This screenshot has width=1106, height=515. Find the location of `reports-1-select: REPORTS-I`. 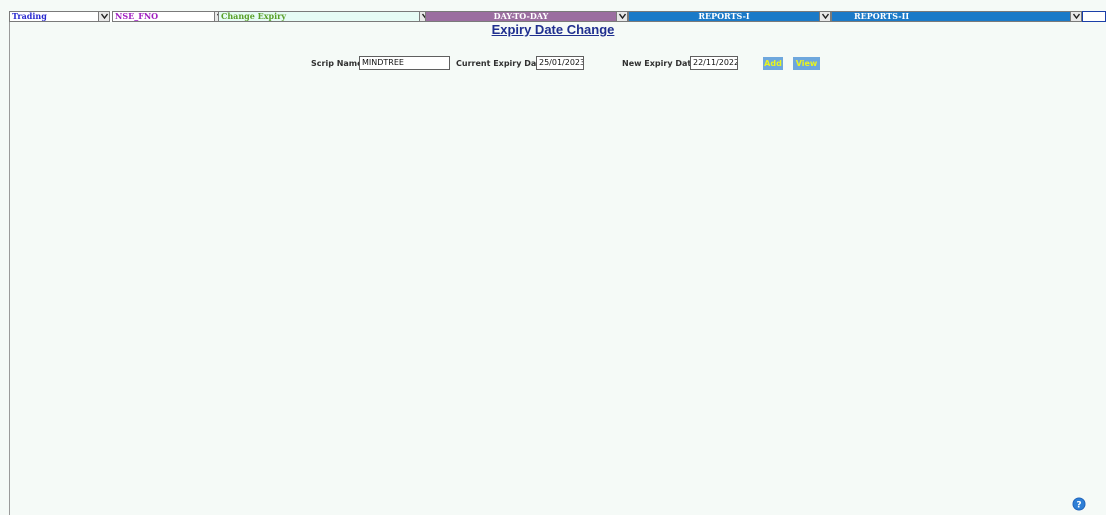

reports-1-select: REPORTS-I is located at coordinates (729, 16).